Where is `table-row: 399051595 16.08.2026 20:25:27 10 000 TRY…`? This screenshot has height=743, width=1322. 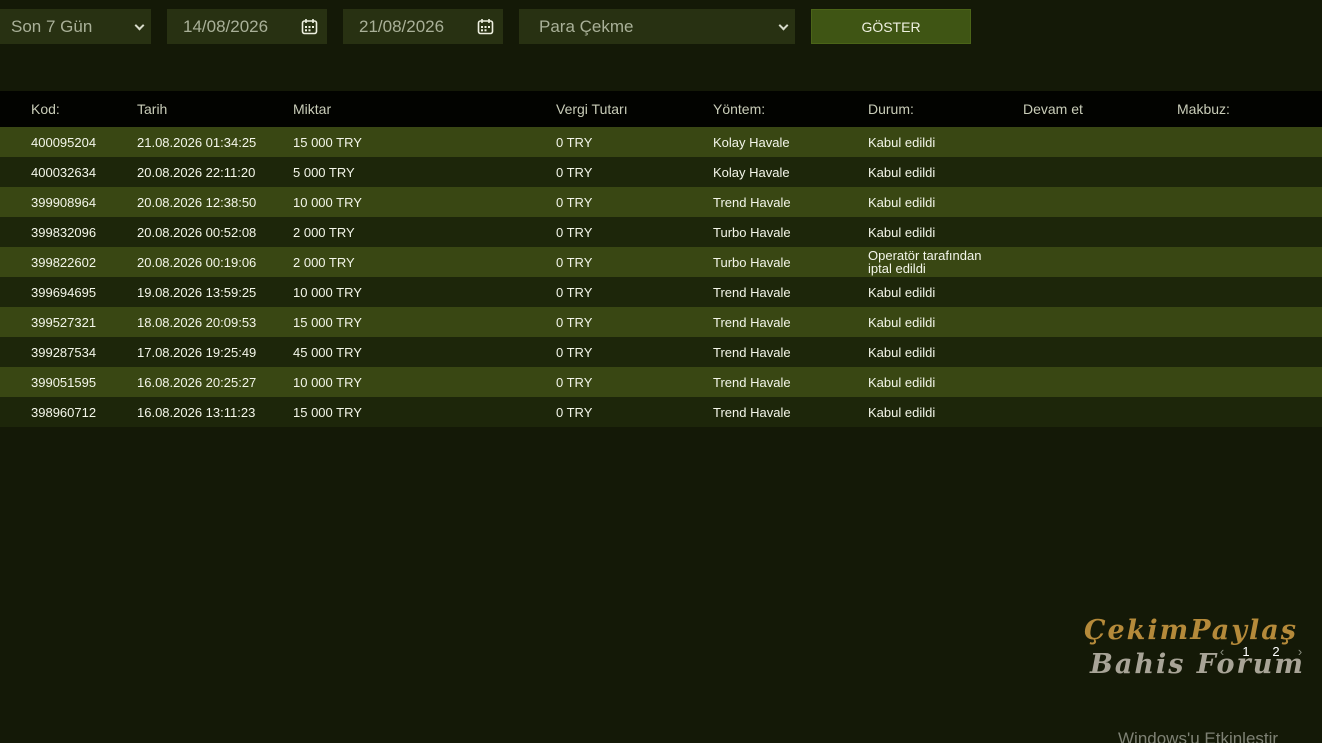
table-row: 399051595 16.08.2026 20:25:27 10 000 TRY… is located at coordinates (661, 382).